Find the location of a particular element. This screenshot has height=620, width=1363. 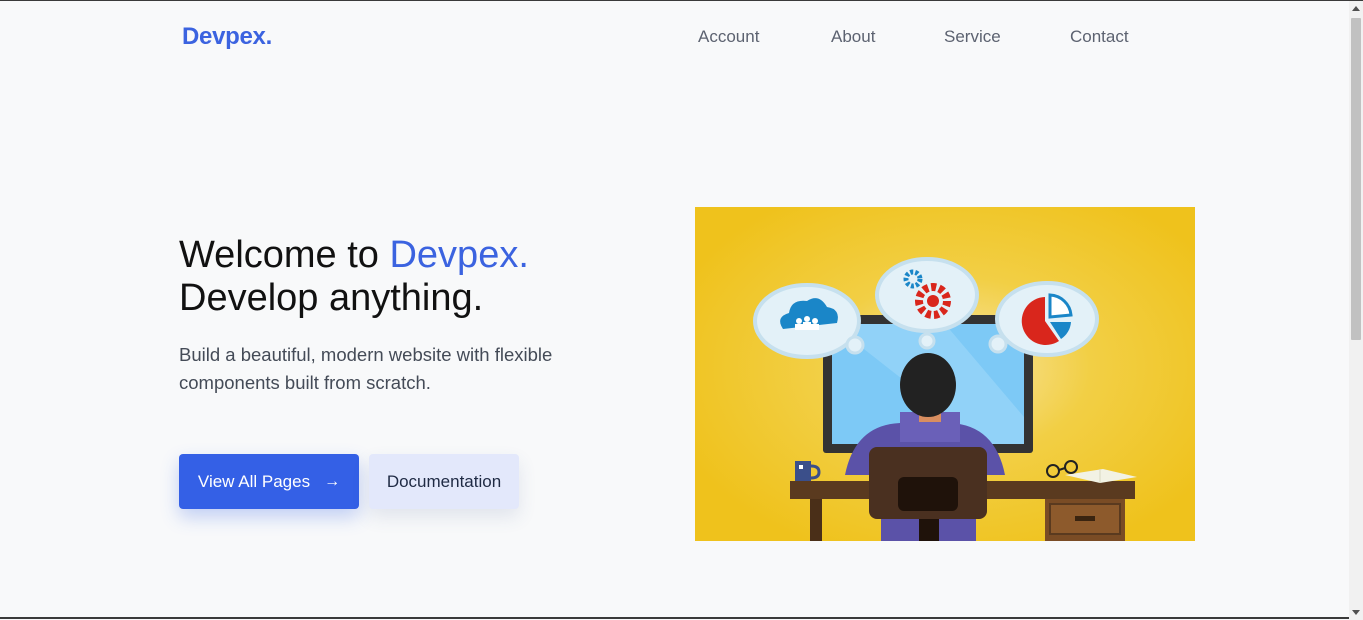

view-all-pages-button: View All Pages → is located at coordinates (269, 481).